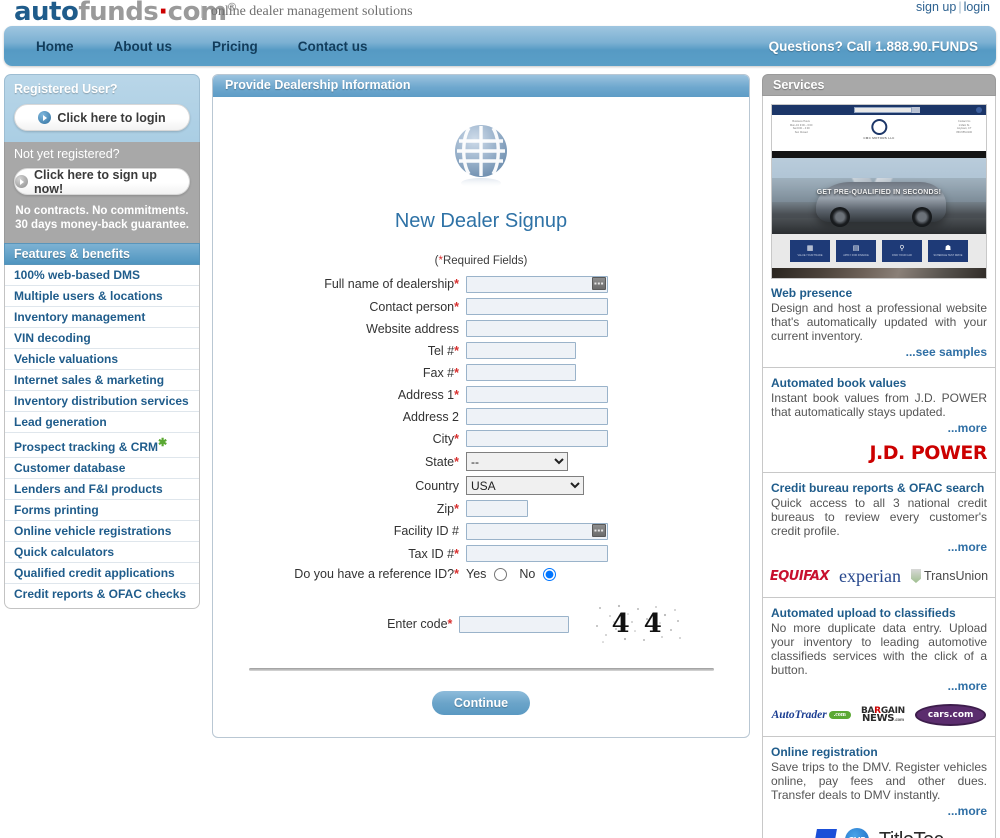 This screenshot has width=1000, height=838. Describe the element at coordinates (439, 461) in the screenshot. I see `label-text: State` at that location.